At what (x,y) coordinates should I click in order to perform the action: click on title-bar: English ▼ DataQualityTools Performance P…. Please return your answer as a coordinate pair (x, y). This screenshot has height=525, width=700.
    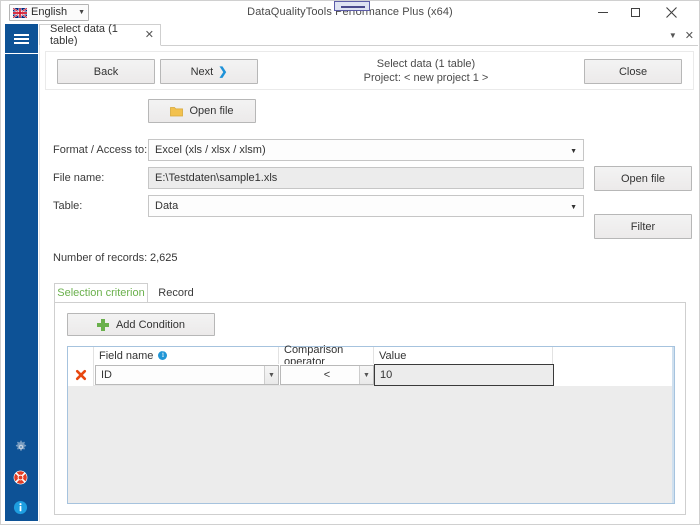
    Looking at the image, I should click on (350, 12).